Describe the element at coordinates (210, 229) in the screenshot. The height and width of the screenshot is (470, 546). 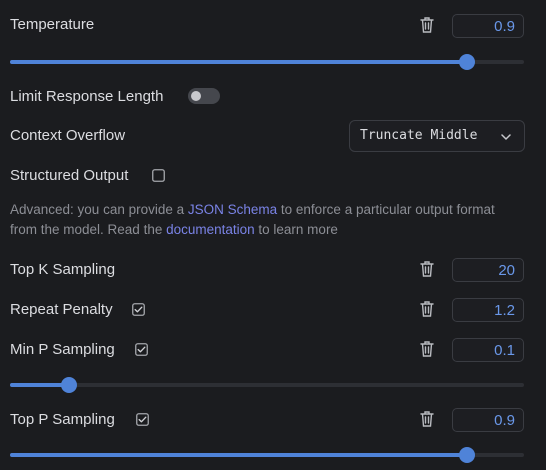
I see `documentation-link: documentation` at that location.